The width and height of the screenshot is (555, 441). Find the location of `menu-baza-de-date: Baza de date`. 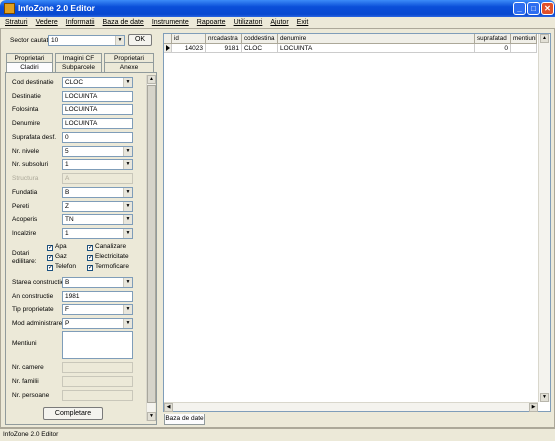

menu-baza-de-date: Baza de date is located at coordinates (123, 22).